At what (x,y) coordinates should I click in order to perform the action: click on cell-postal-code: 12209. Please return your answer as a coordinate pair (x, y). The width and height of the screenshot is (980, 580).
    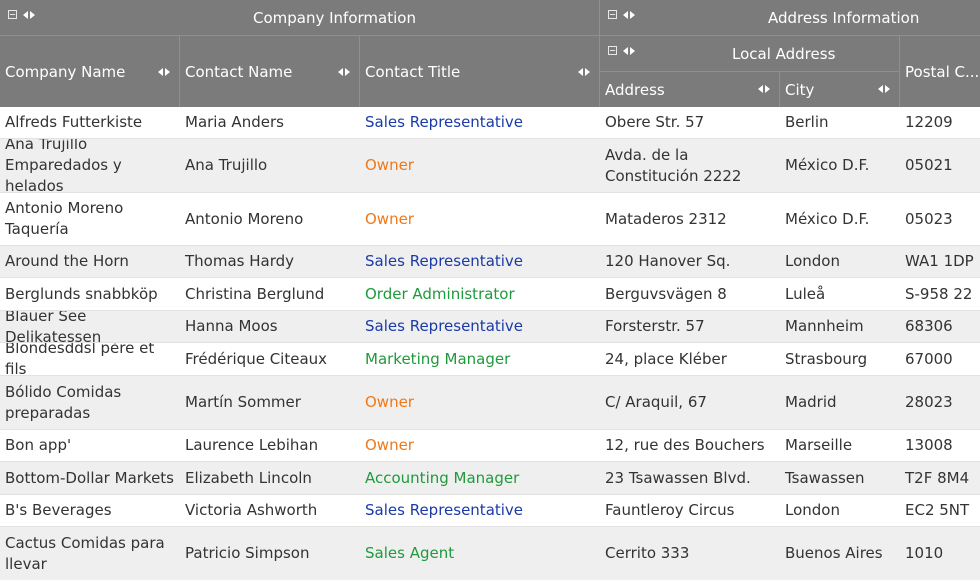
    Looking at the image, I should click on (940, 122).